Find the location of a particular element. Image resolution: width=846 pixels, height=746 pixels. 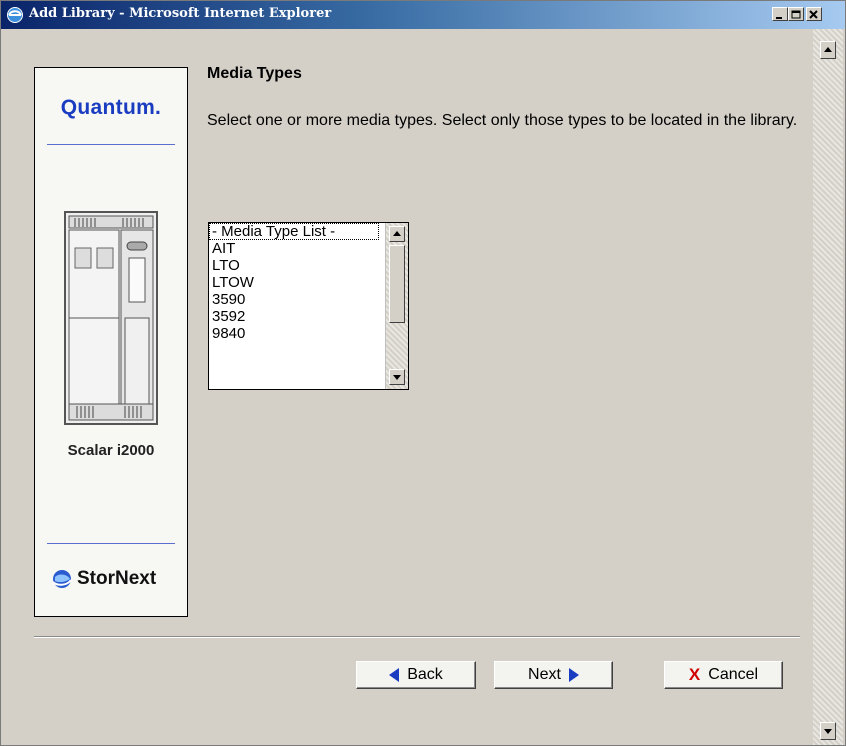

arrow-left-icon is located at coordinates (394, 675).